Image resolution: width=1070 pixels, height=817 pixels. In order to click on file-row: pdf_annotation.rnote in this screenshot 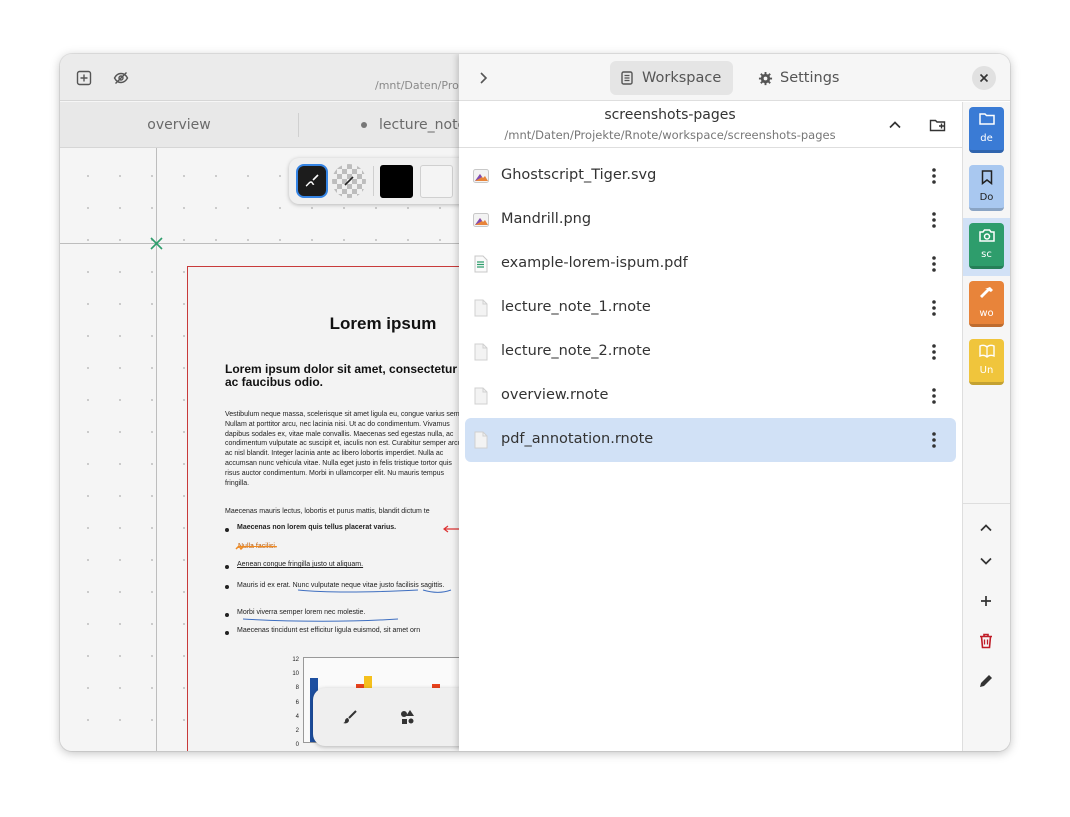, I will do `click(710, 440)`.